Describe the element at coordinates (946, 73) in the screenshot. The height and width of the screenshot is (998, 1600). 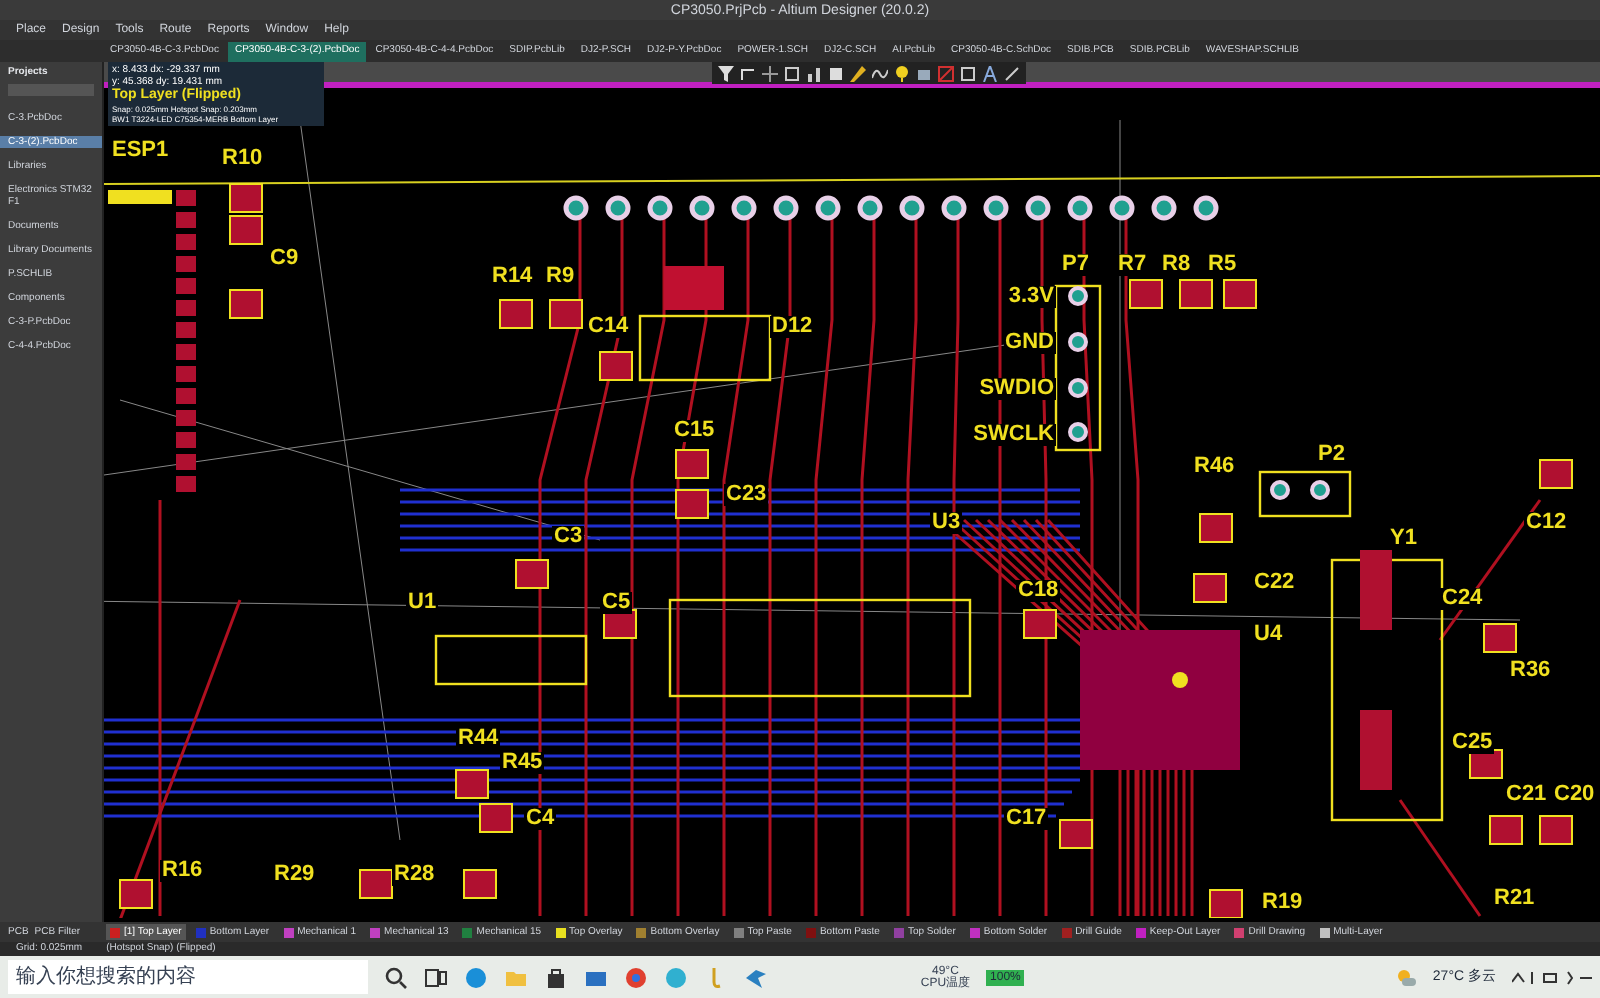
I see `slash-icon` at that location.